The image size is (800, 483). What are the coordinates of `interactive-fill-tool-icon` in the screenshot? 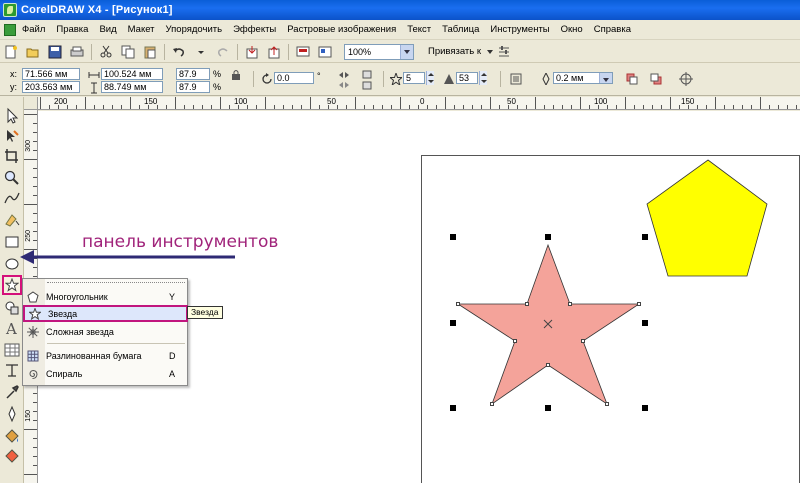 It's located at (12, 456).